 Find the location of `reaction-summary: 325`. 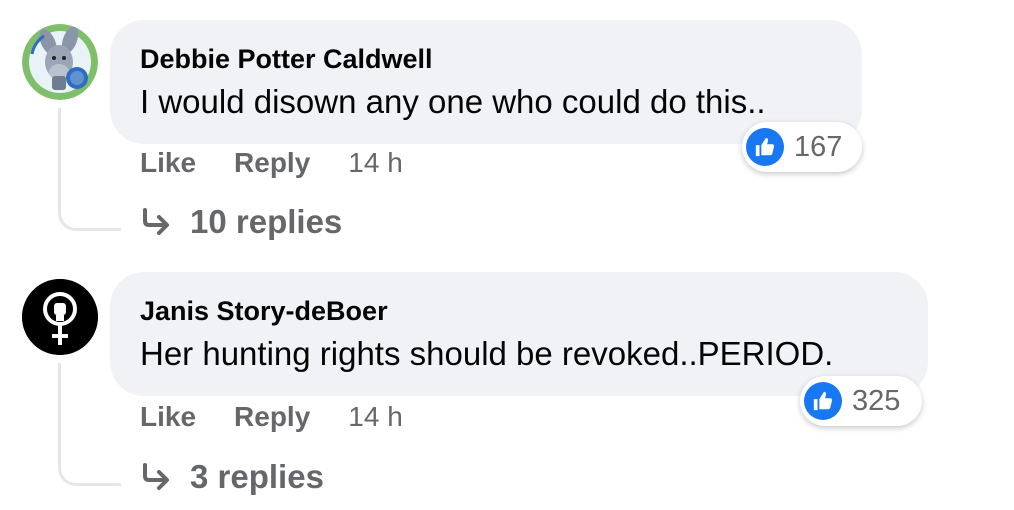

reaction-summary: 325 is located at coordinates (861, 401).